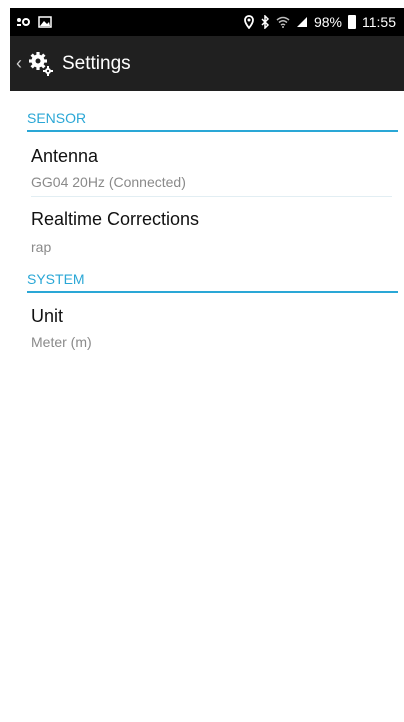 This screenshot has height=722, width=404. What do you see at coordinates (56, 279) in the screenshot?
I see `section-header-system: SYSTEM` at bounding box center [56, 279].